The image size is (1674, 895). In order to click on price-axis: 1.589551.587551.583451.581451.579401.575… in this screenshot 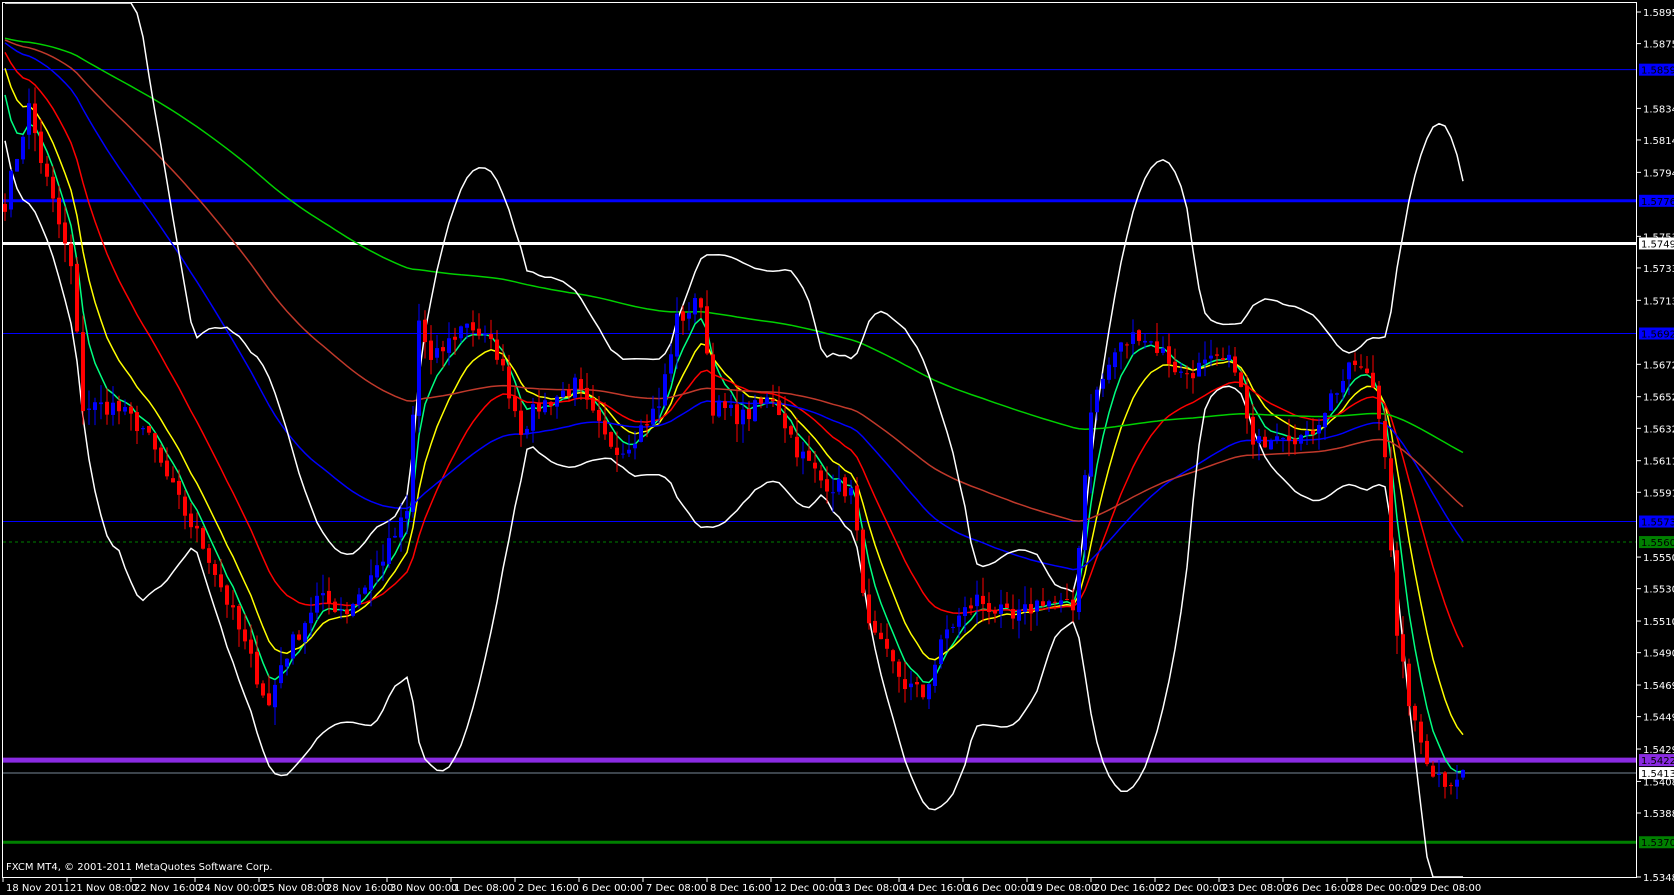, I will do `click(1655, 446)`.